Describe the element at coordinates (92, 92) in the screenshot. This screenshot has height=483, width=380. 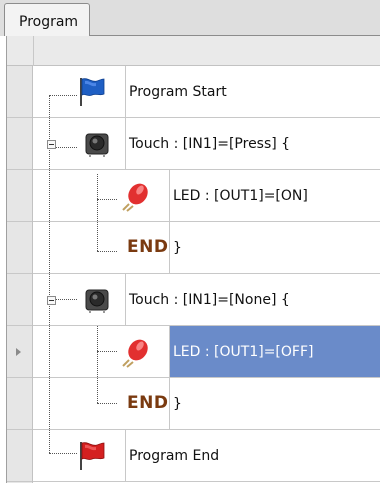
I see `blue-flag-icon` at that location.